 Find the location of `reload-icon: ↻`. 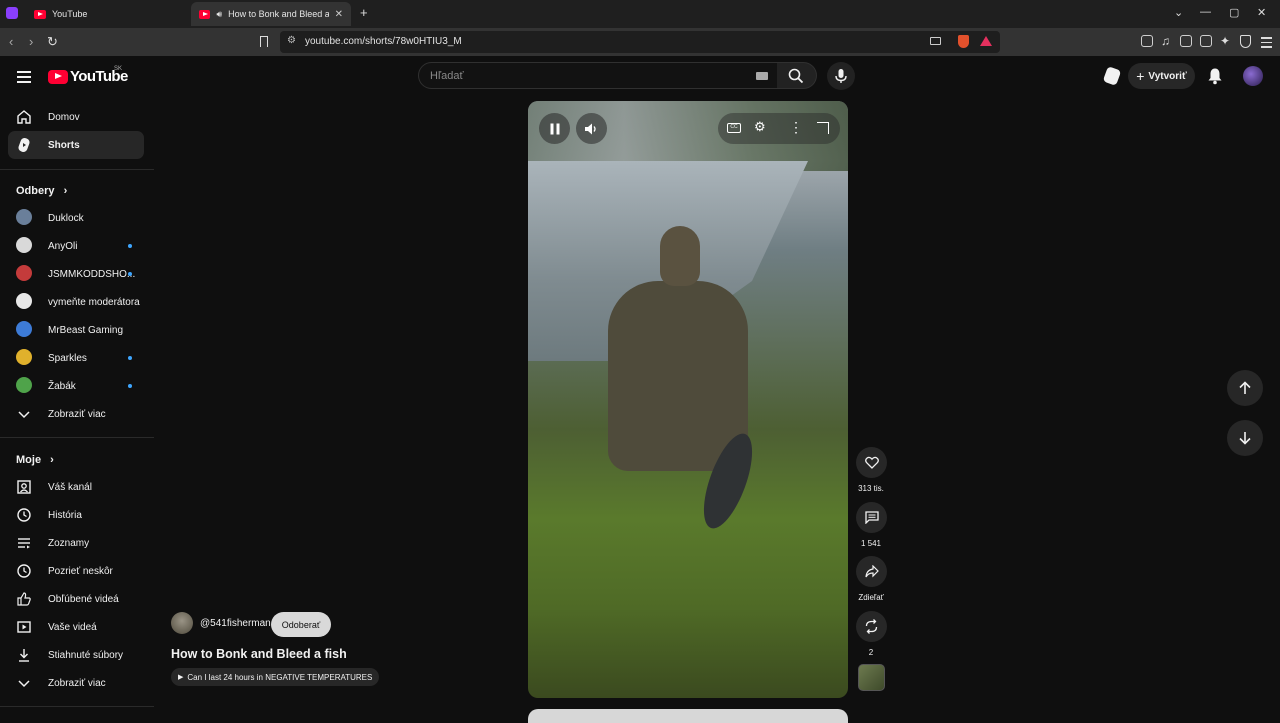

reload-icon: ↻ is located at coordinates (52, 42).